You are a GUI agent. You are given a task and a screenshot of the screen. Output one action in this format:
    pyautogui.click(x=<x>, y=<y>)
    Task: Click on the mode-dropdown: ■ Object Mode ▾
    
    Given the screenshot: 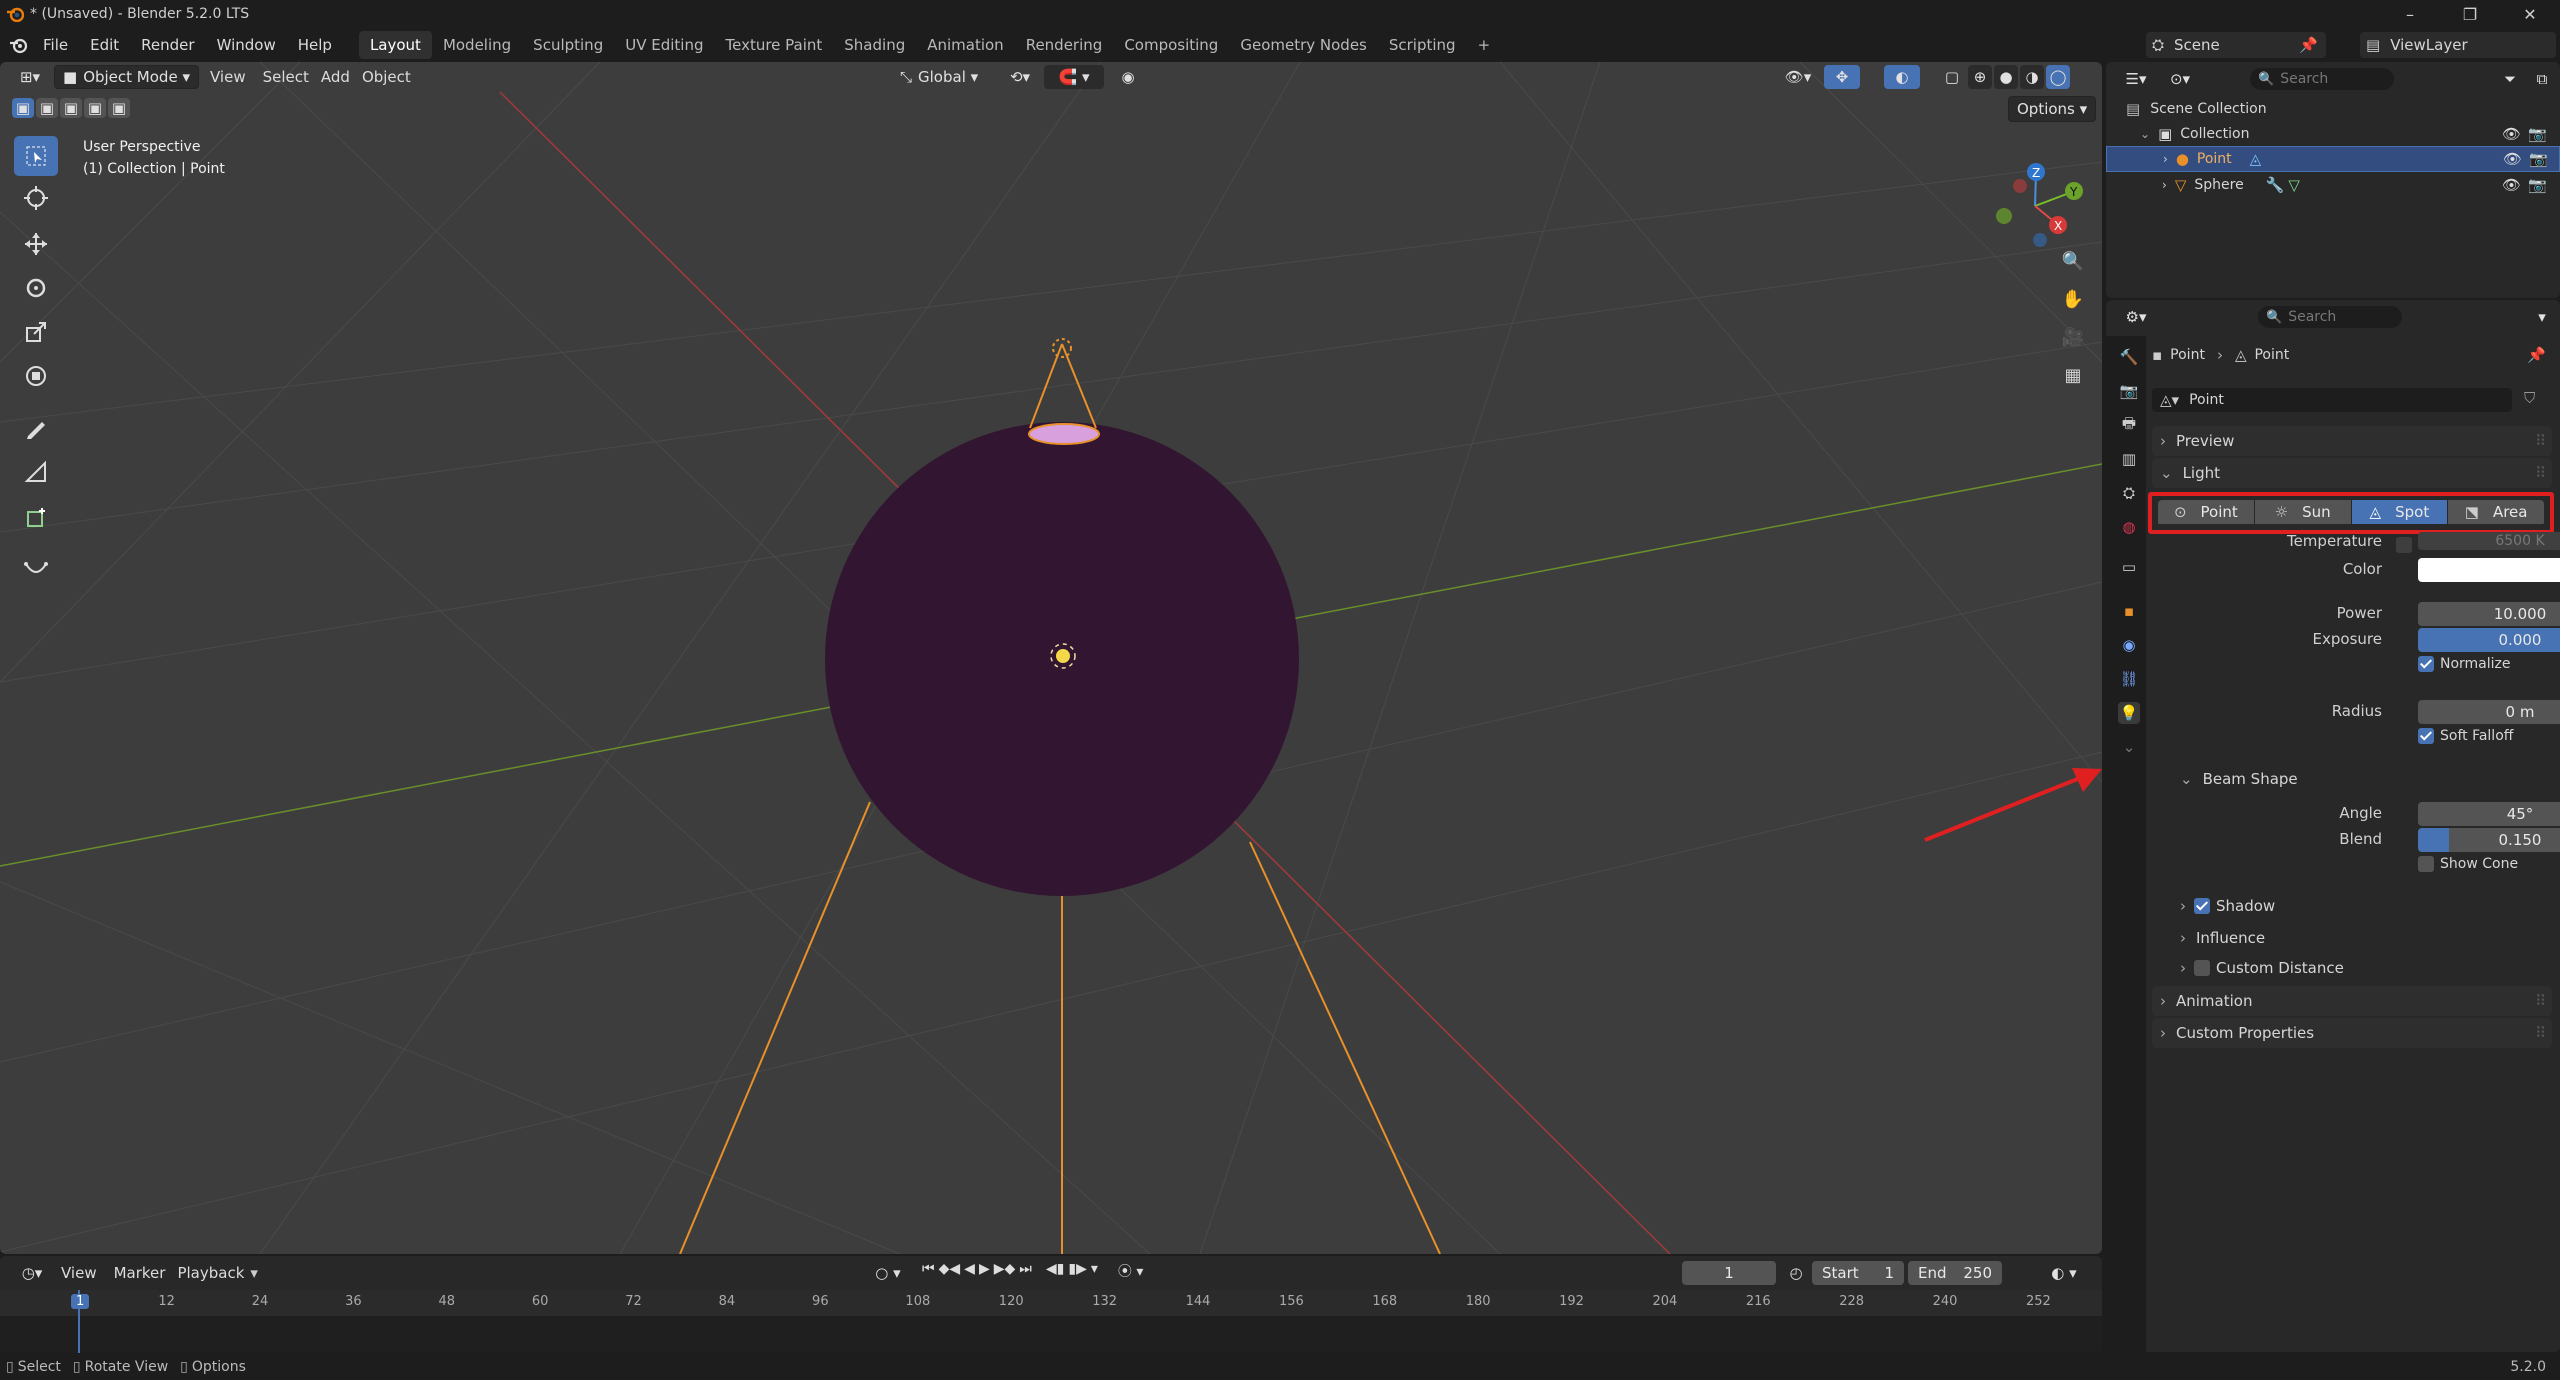 What is the action you would take?
    pyautogui.click(x=126, y=77)
    